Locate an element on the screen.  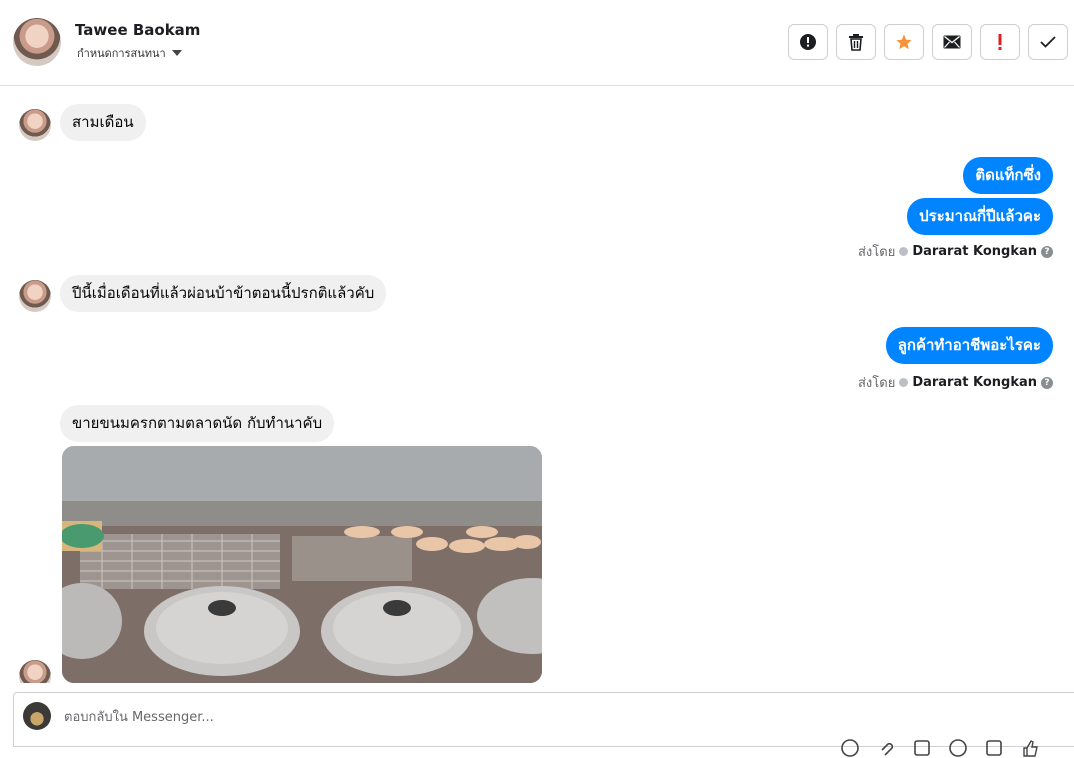
assign-conversation-dropdown: กำหนดการสนทนา is located at coordinates (129, 53).